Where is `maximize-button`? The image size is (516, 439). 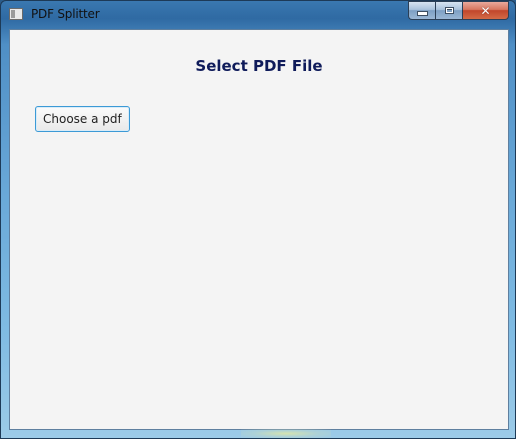 maximize-button is located at coordinates (448, 10).